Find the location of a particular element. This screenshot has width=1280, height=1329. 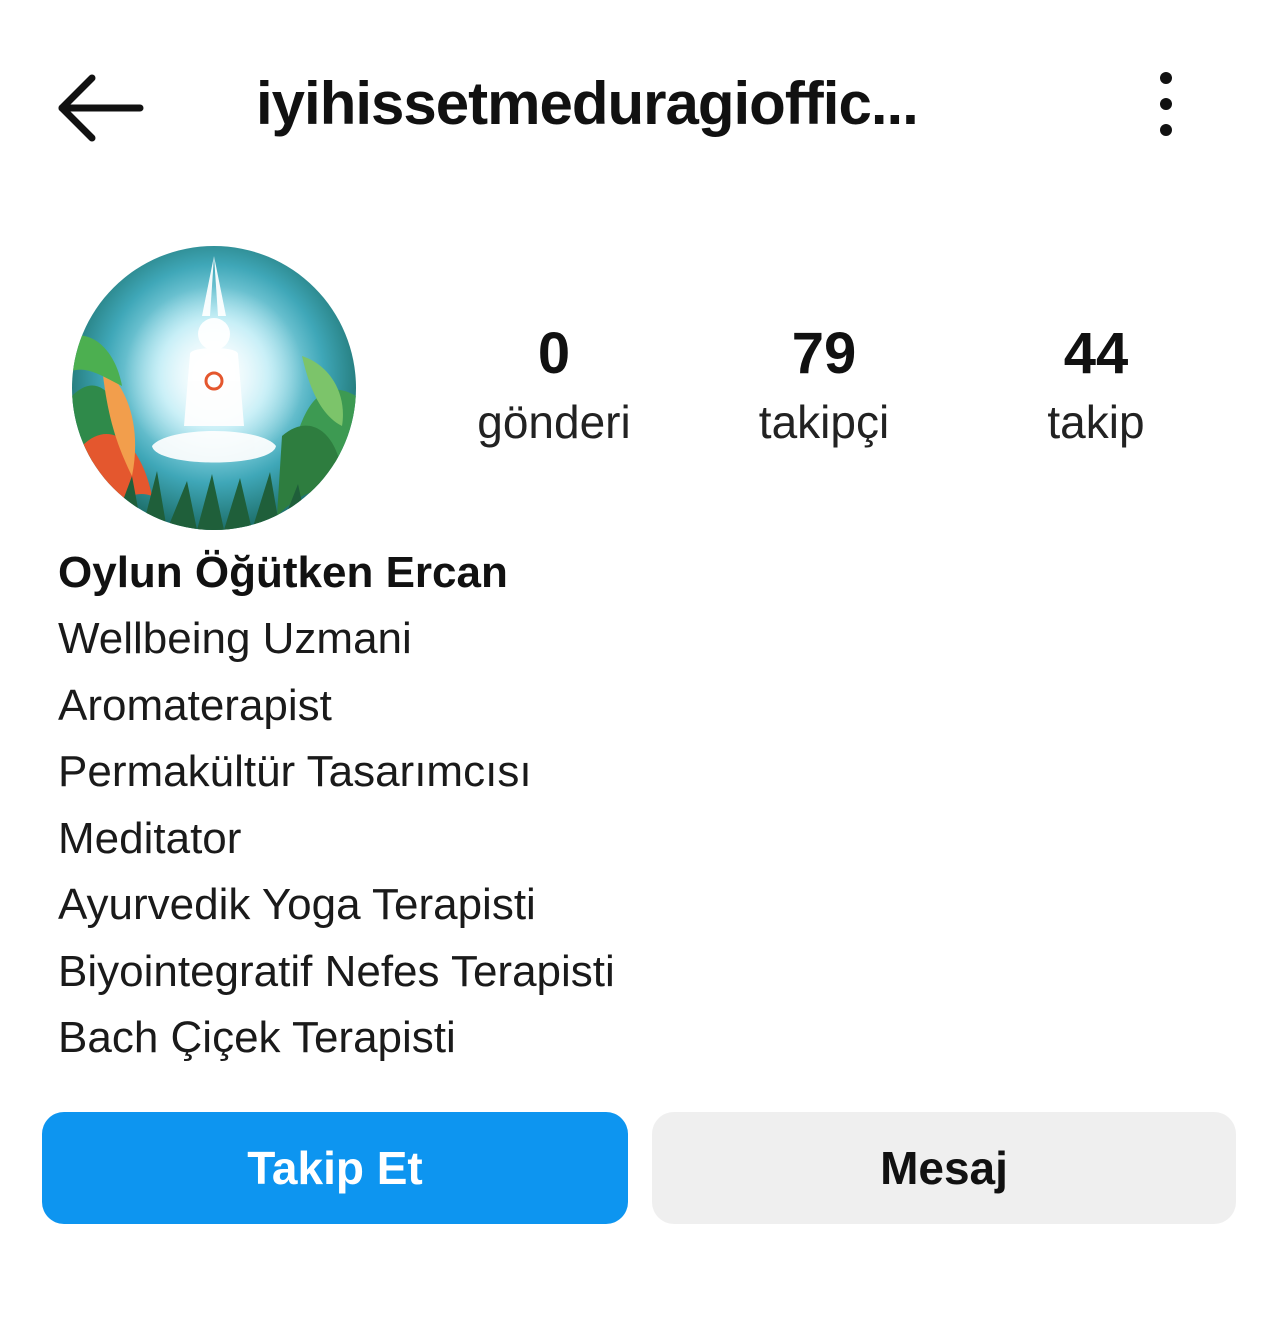

bio-line: Permakültür Tasarımcısı is located at coordinates (295, 771).